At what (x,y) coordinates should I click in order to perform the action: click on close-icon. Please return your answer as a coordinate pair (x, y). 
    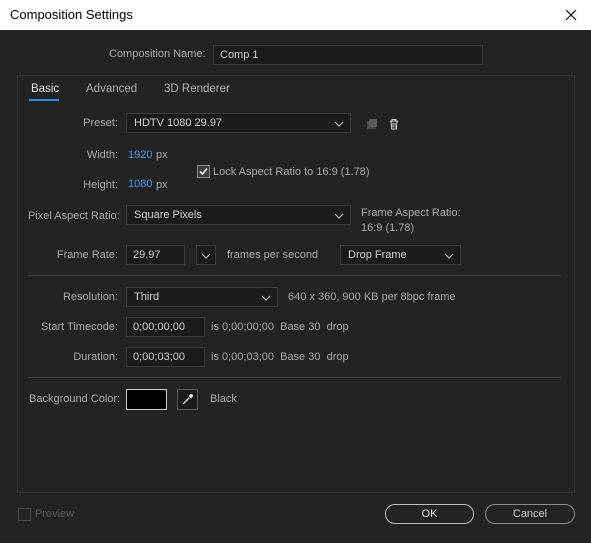
    Looking at the image, I should click on (571, 15).